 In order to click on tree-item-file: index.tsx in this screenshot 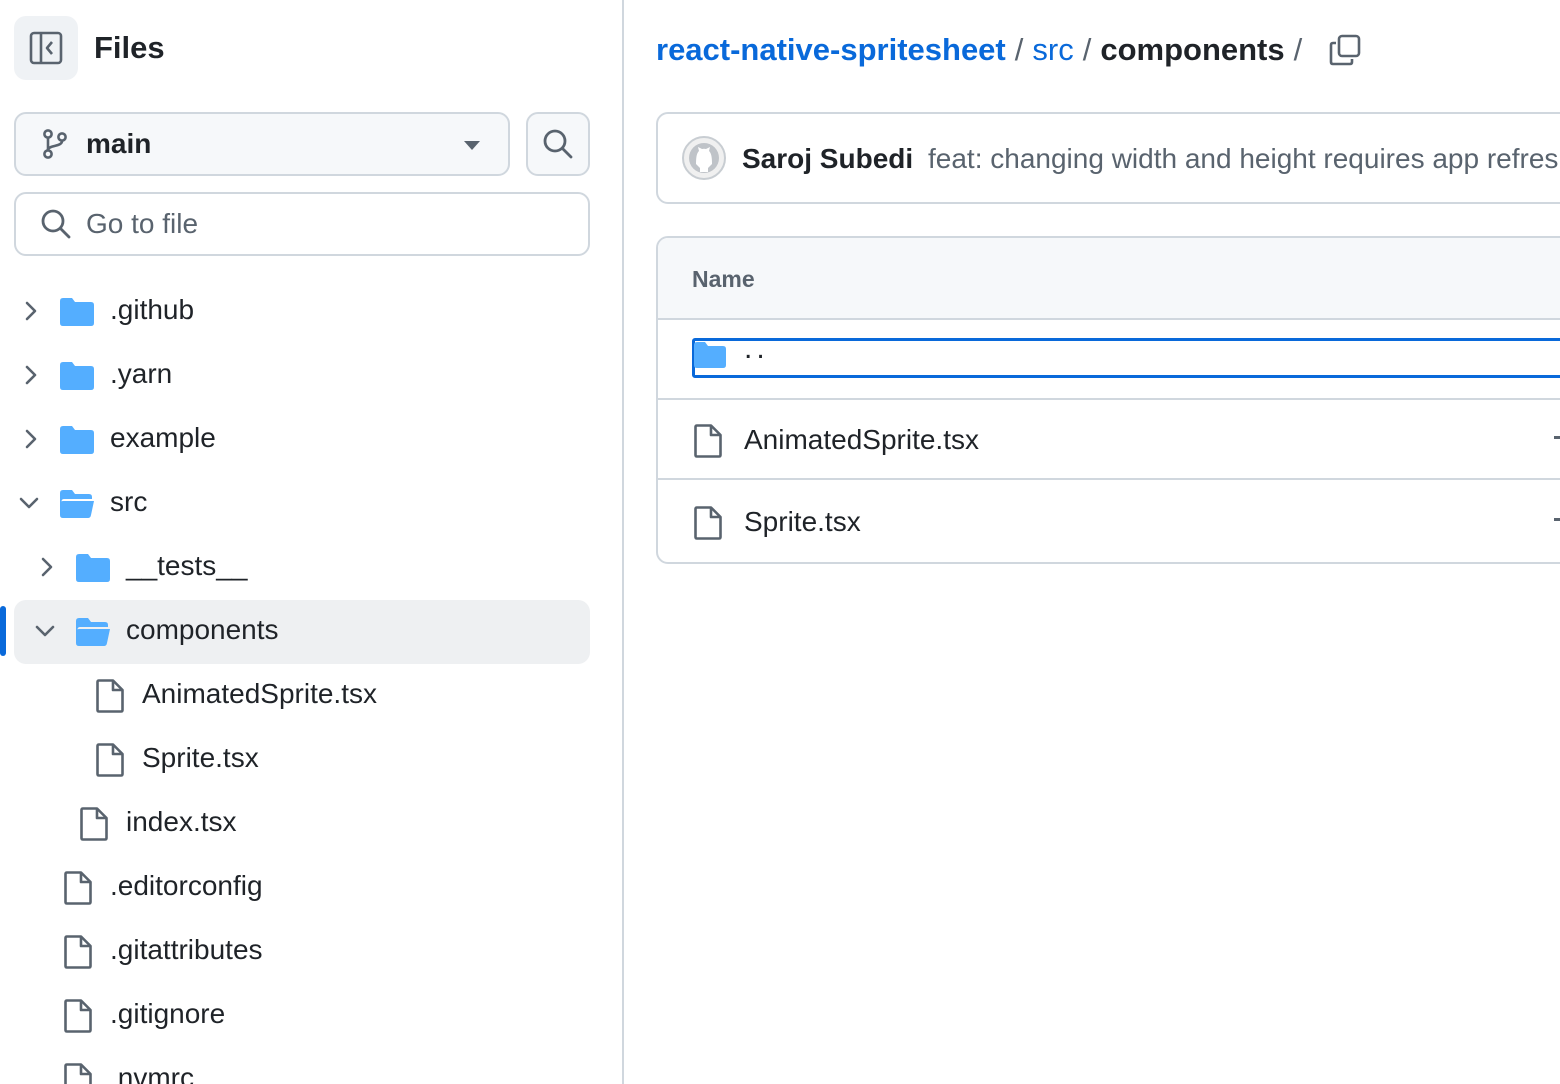, I will do `click(302, 824)`.